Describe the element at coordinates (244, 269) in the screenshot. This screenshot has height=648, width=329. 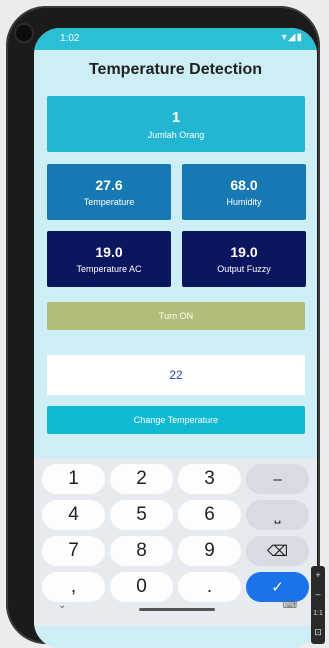
I see `output-fuzzy-label: Output Fuzzy` at that location.